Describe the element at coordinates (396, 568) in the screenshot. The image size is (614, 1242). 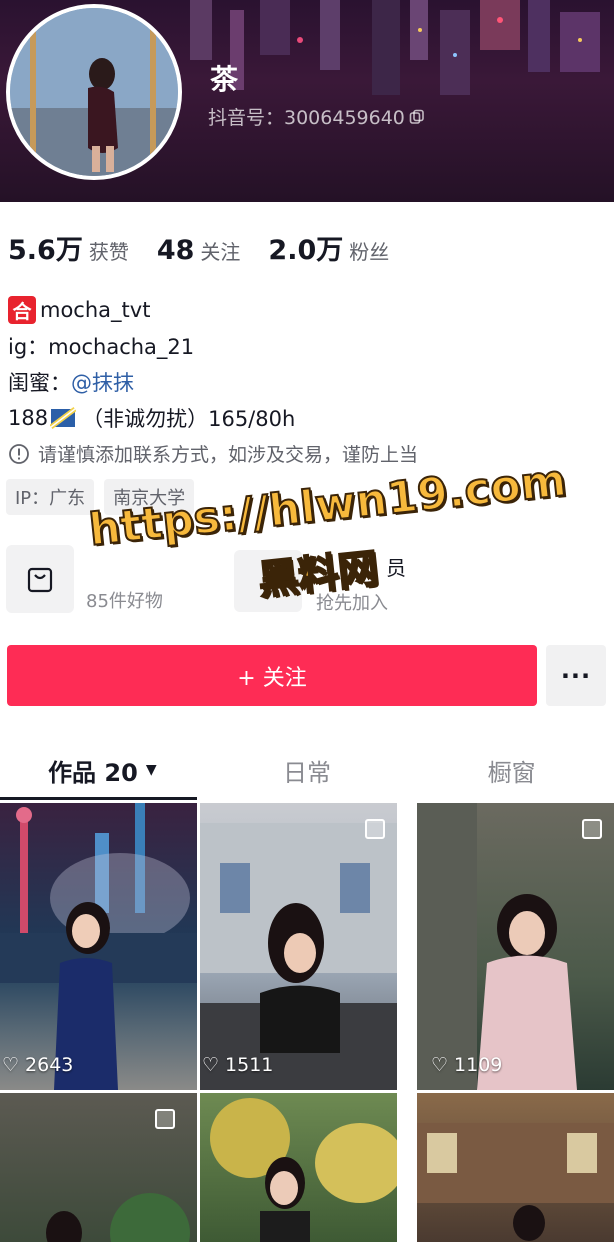
I see `member-card-title: 员` at that location.